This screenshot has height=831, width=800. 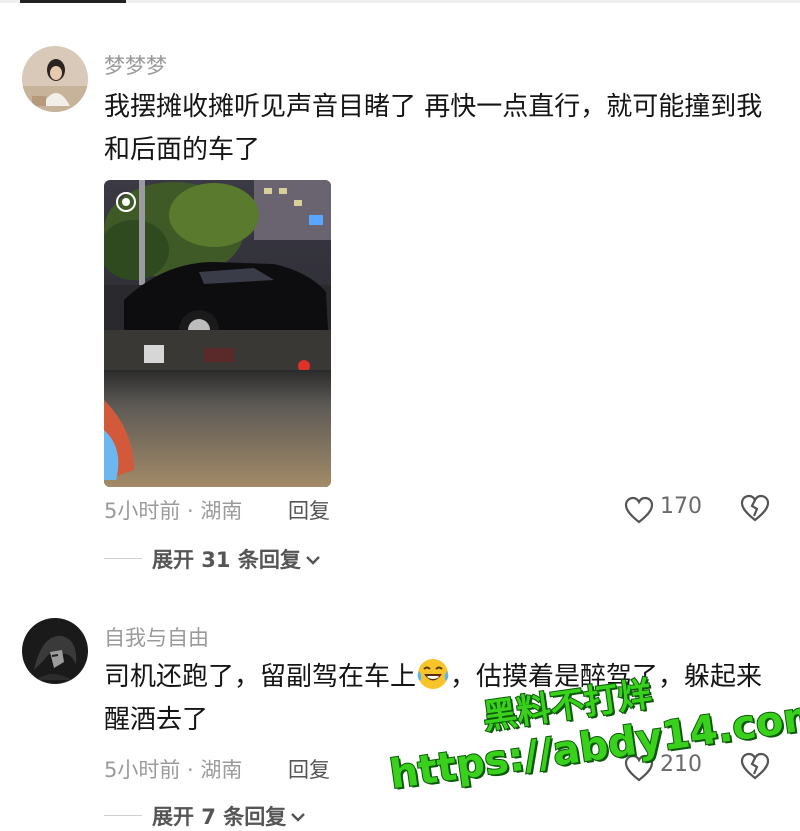 I want to click on username: 梦梦梦, so click(x=135, y=65).